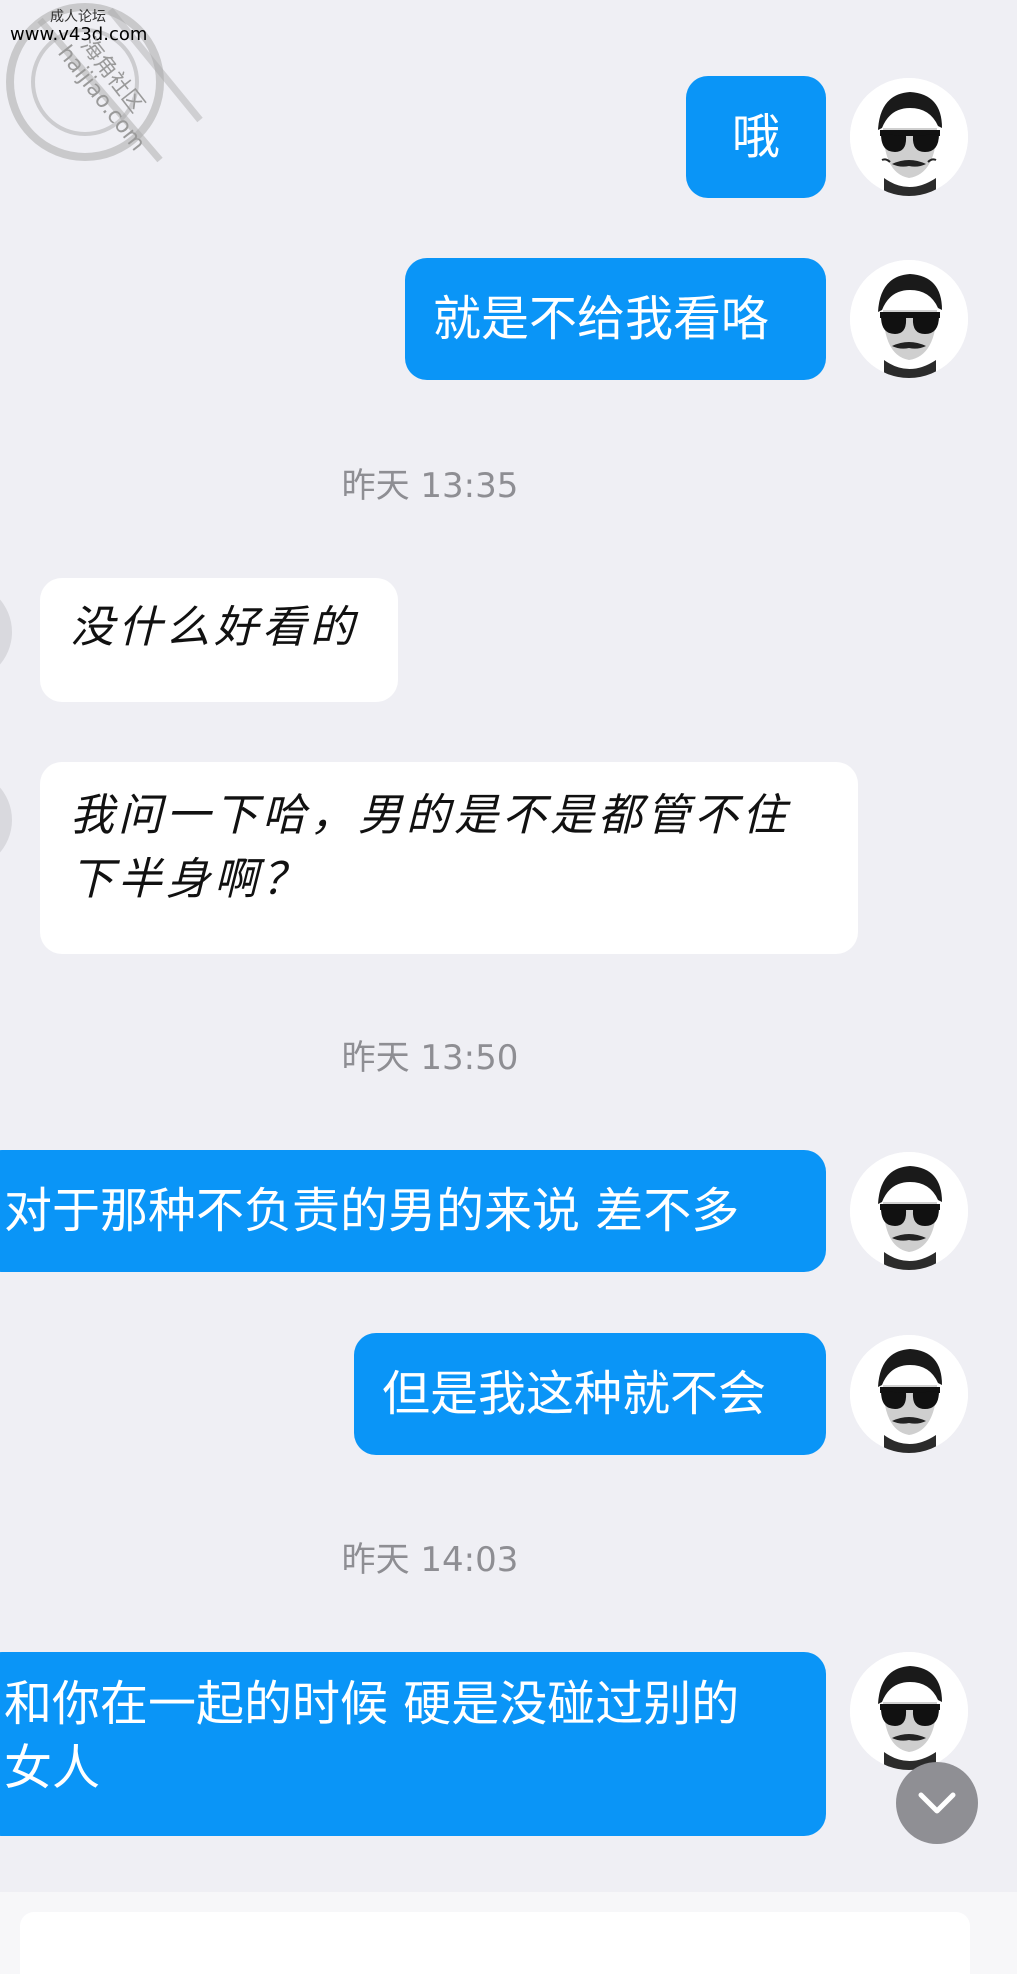 This screenshot has height=1974, width=1017. I want to click on message-text: 但是我这种就不会, so click(574, 1394).